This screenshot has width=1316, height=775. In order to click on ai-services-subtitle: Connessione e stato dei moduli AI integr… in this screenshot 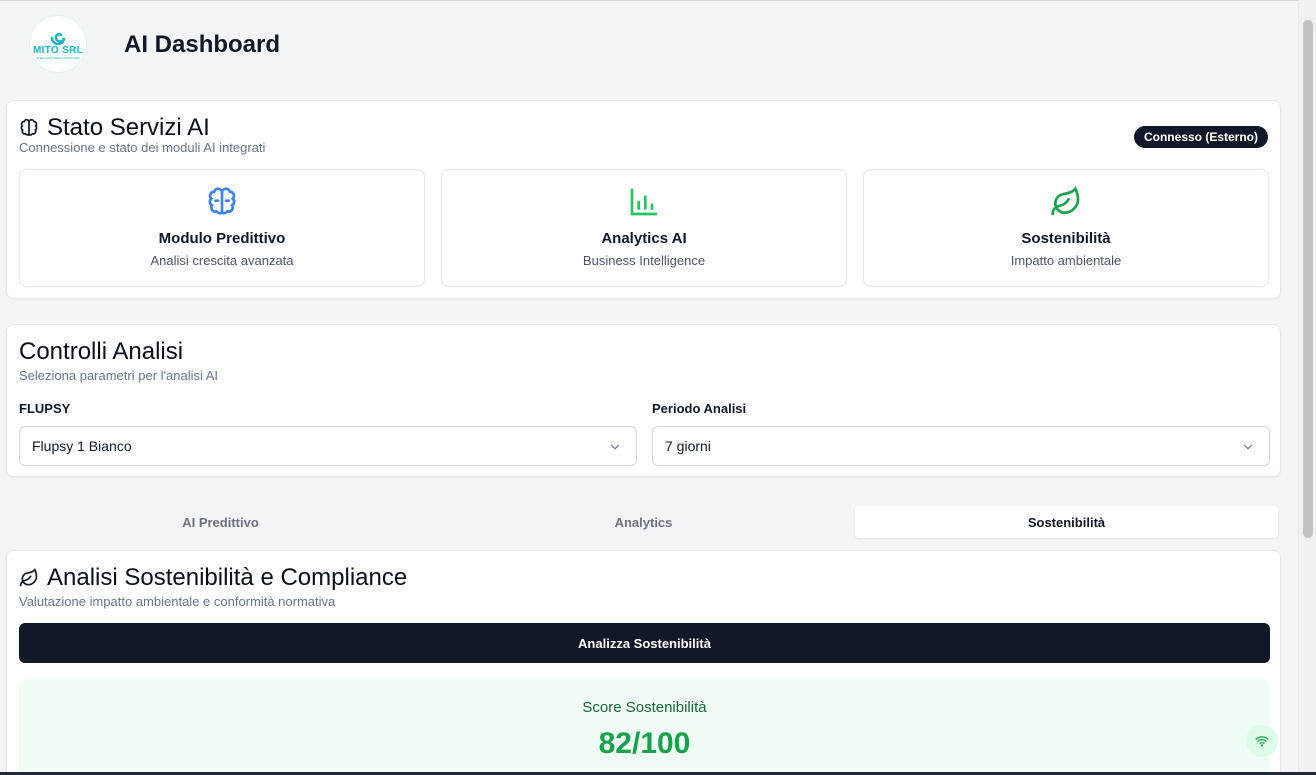, I will do `click(142, 147)`.